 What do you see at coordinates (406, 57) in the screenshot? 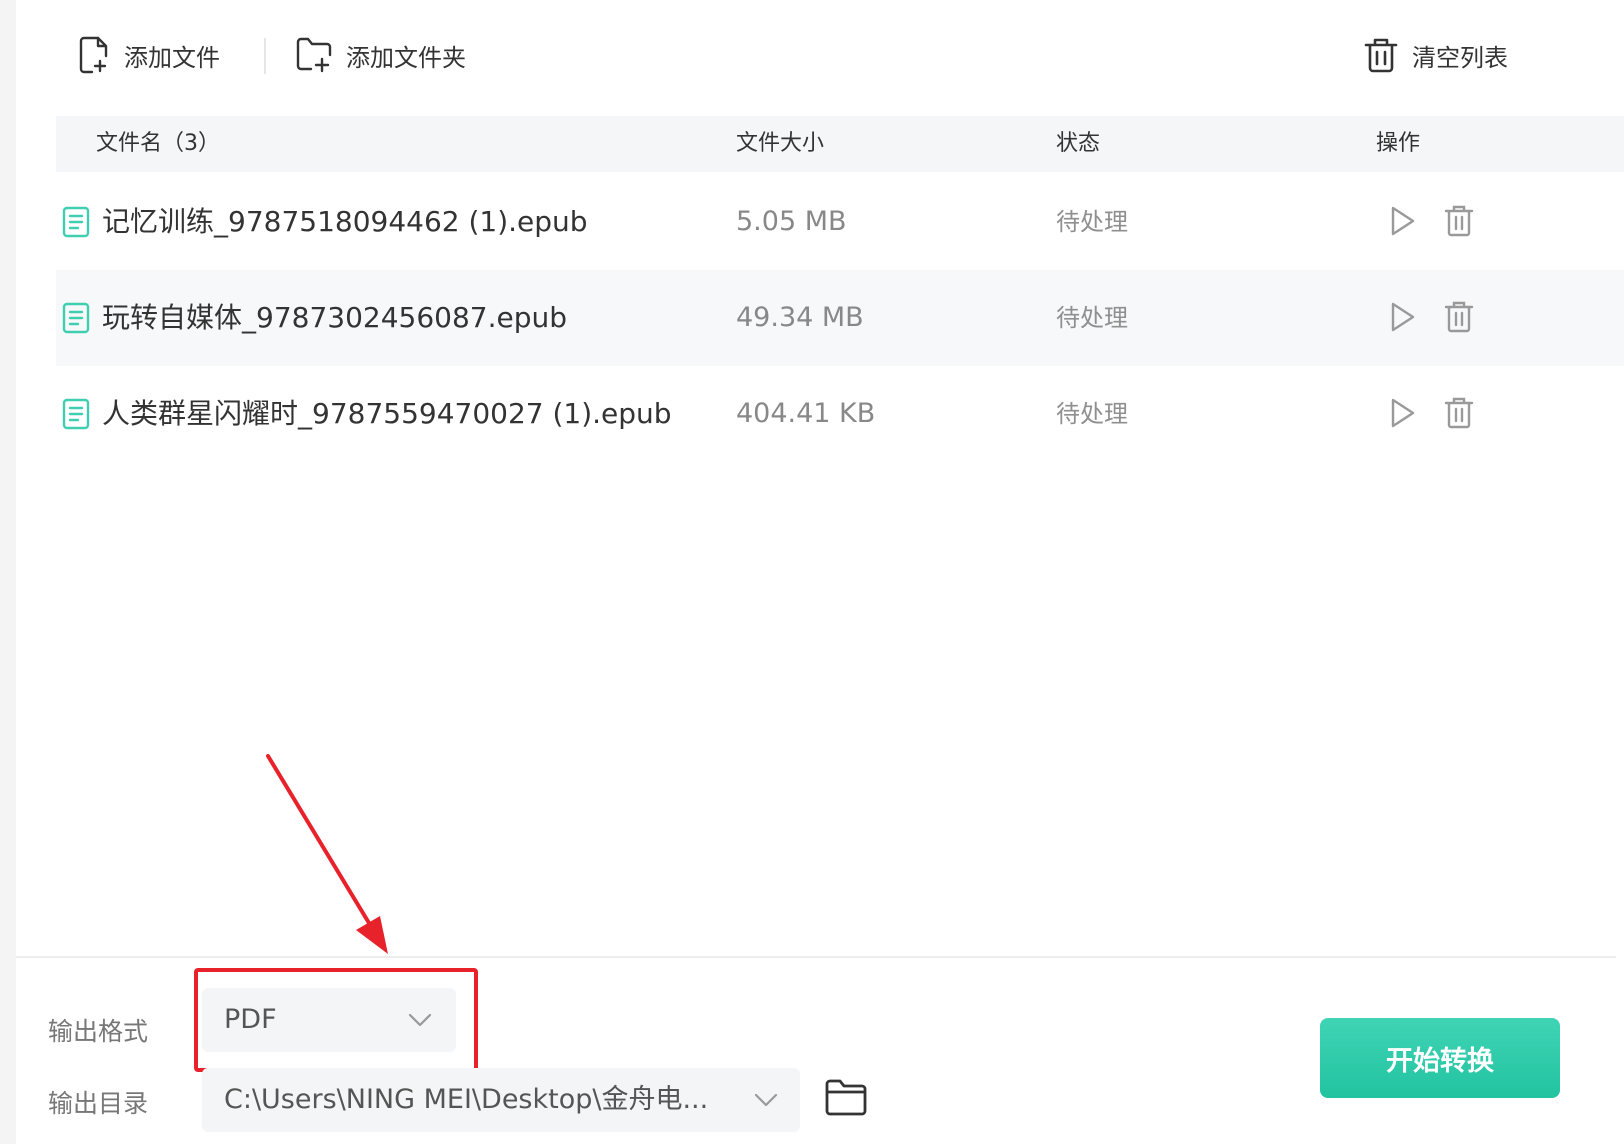
I see `add-folder-label: 添加文件夹` at bounding box center [406, 57].